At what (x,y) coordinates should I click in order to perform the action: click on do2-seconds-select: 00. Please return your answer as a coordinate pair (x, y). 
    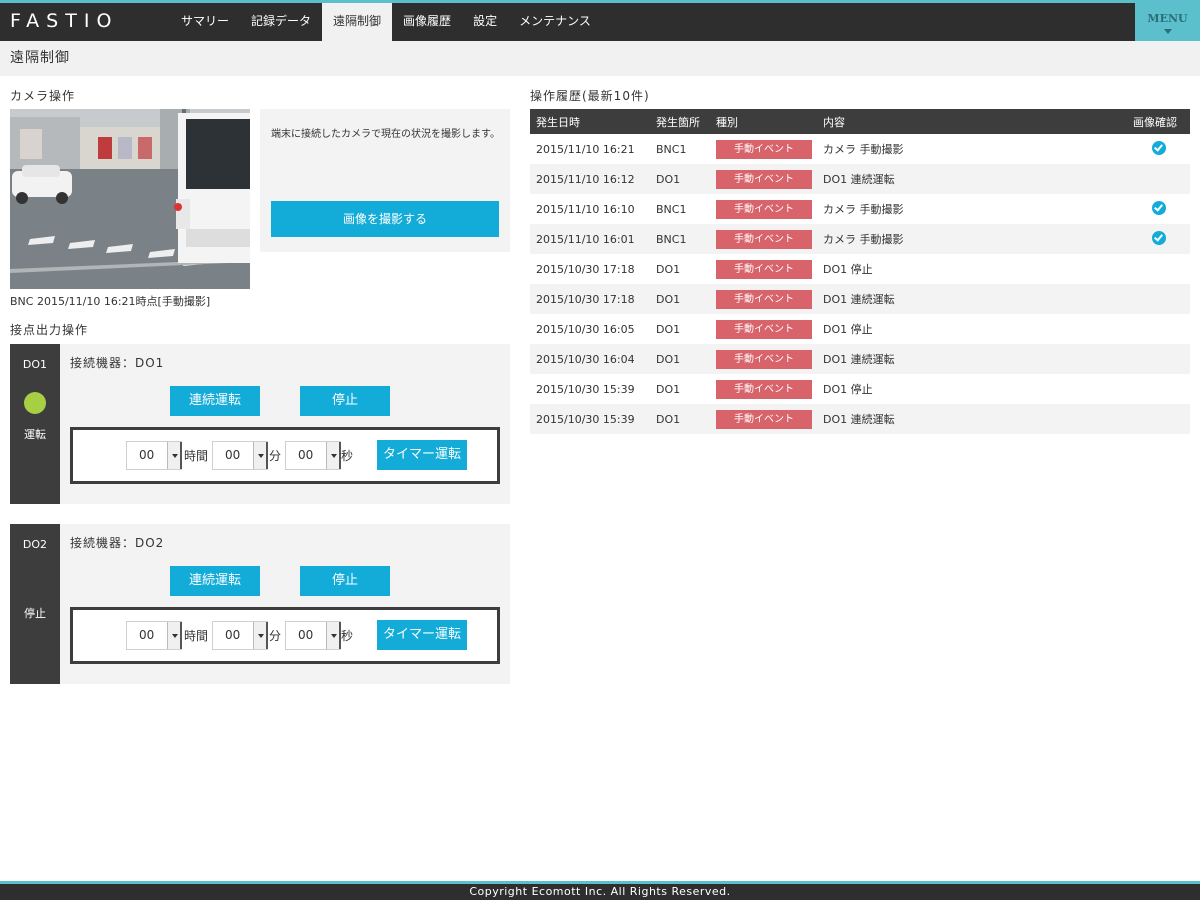
    Looking at the image, I should click on (313, 635).